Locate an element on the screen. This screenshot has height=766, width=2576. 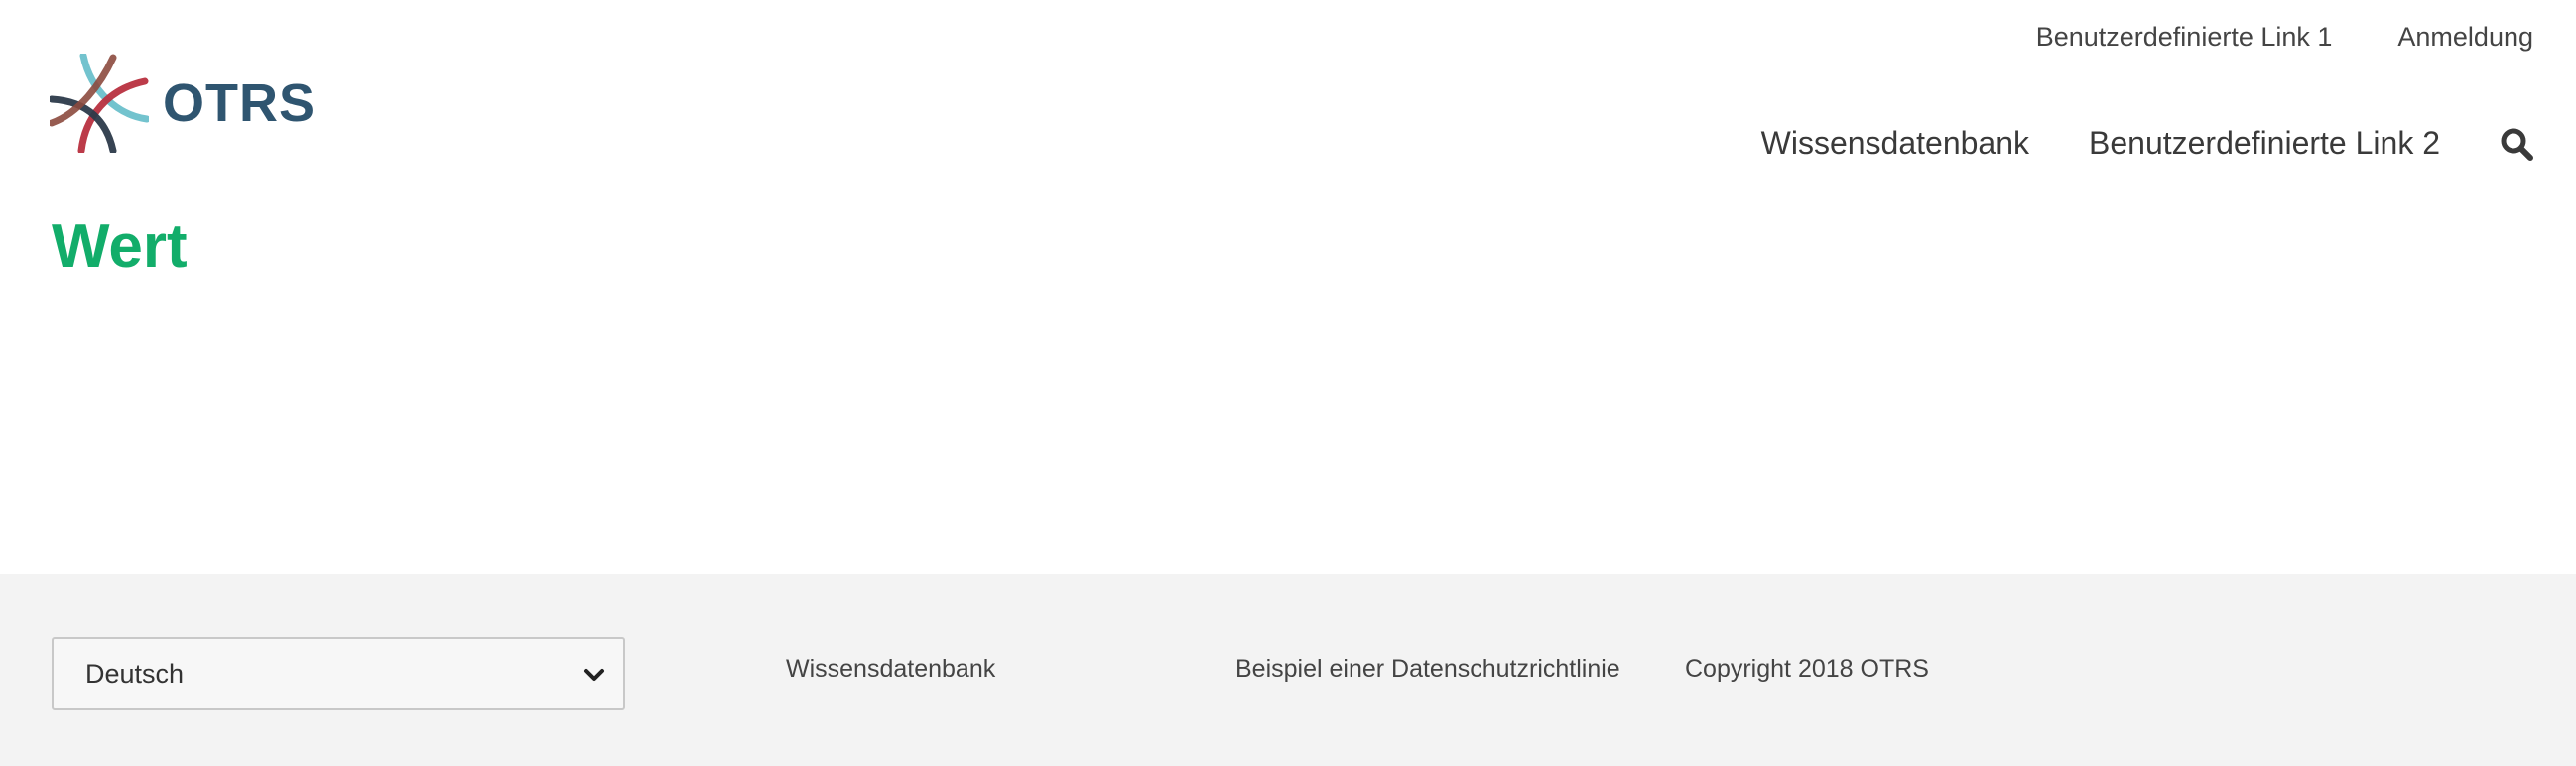
page-title: Wert is located at coordinates (120, 246).